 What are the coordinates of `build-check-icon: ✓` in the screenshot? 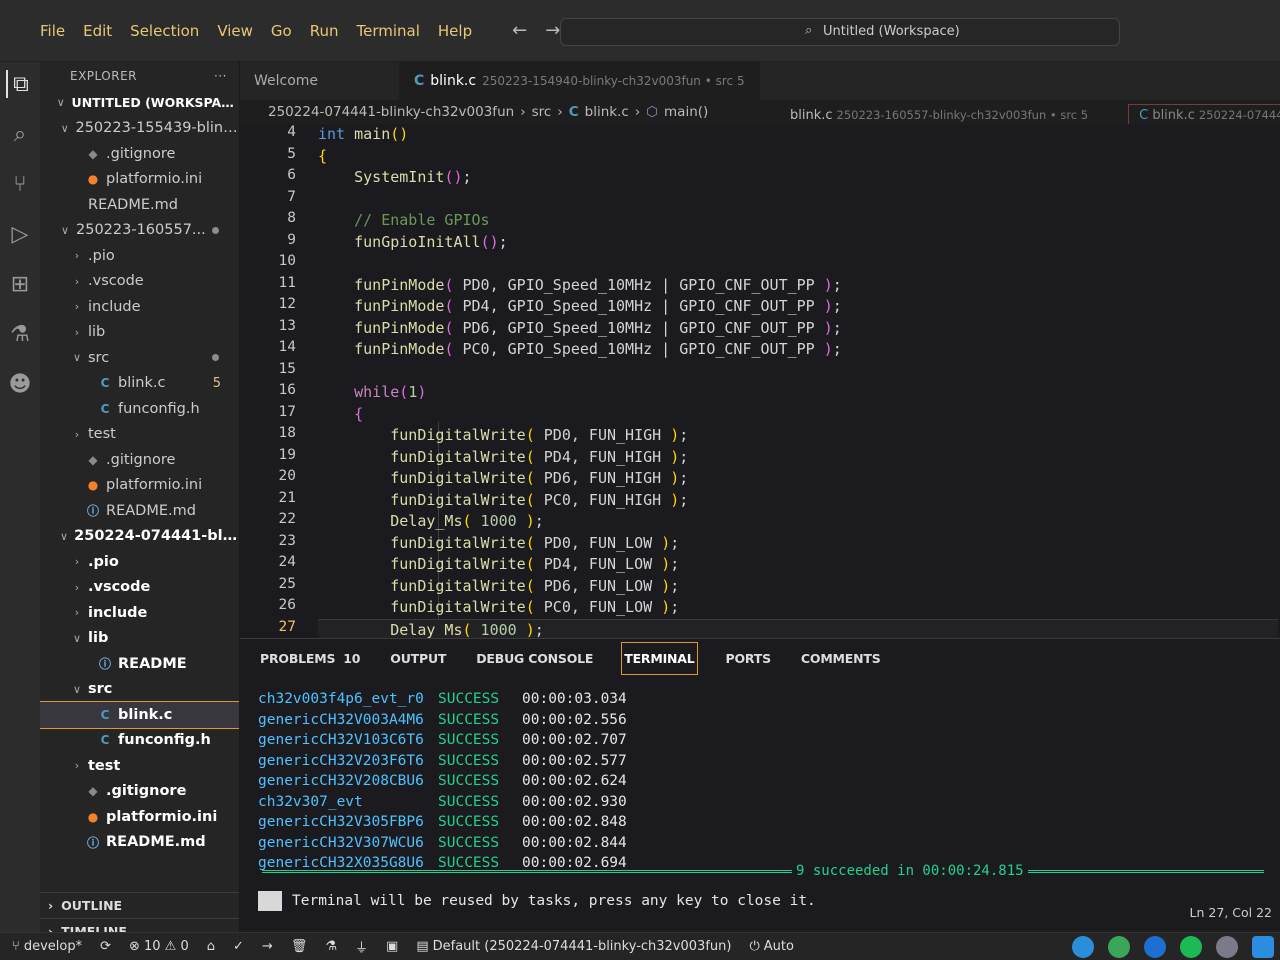 It's located at (238, 946).